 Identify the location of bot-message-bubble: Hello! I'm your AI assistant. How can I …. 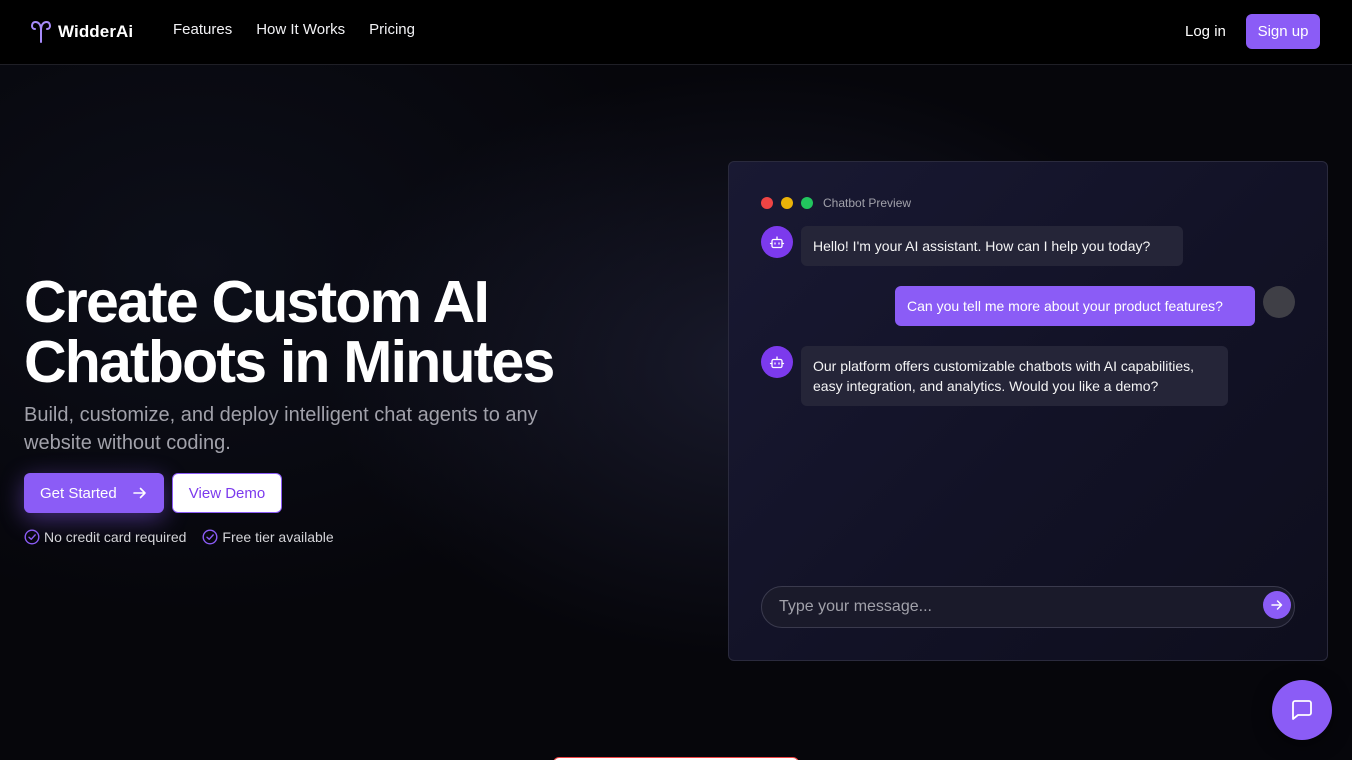
(992, 246).